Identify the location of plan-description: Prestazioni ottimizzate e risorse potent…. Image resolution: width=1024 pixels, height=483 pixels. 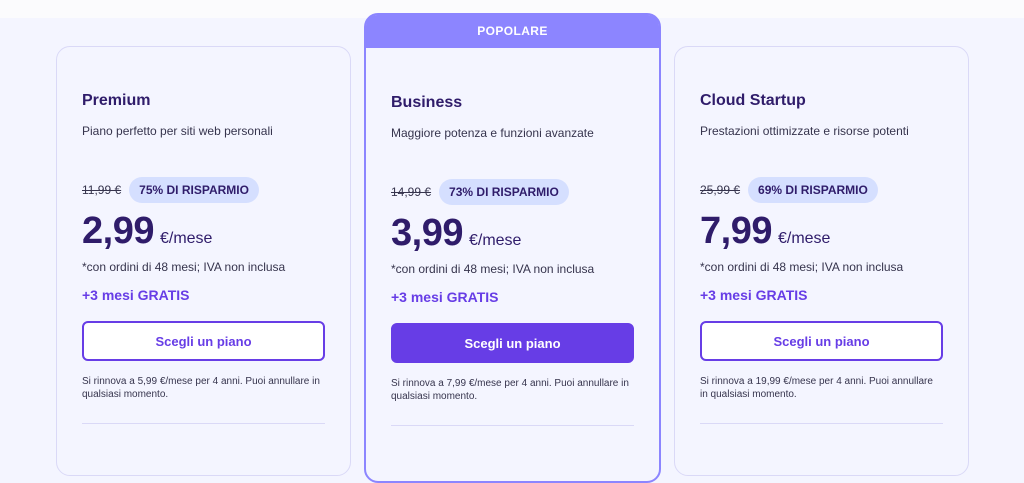
(804, 131).